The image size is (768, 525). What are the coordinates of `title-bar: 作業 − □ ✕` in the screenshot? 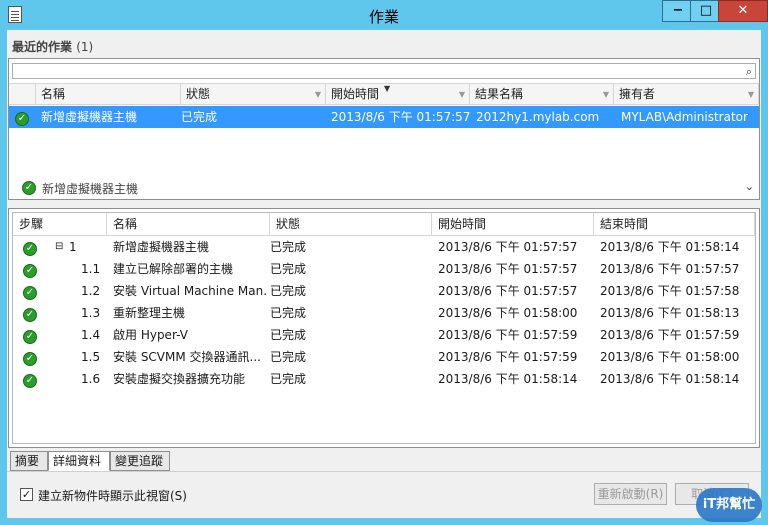 It's located at (384, 15).